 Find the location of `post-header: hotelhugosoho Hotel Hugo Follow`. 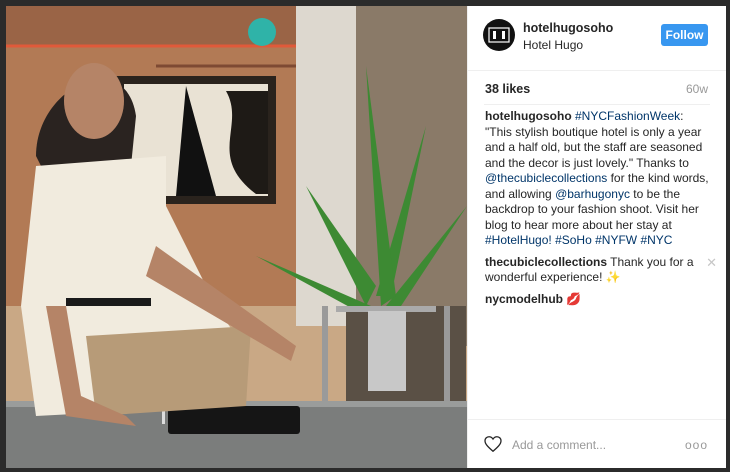

post-header: hotelhugosoho Hotel Hugo Follow is located at coordinates (597, 38).